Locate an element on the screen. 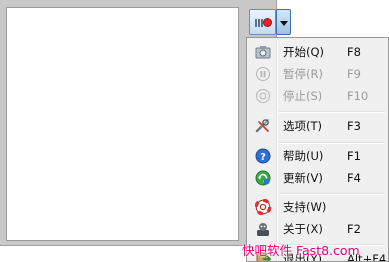 The width and height of the screenshot is (389, 262). menu-item-options: 选项(T) F3 is located at coordinates (317, 126).